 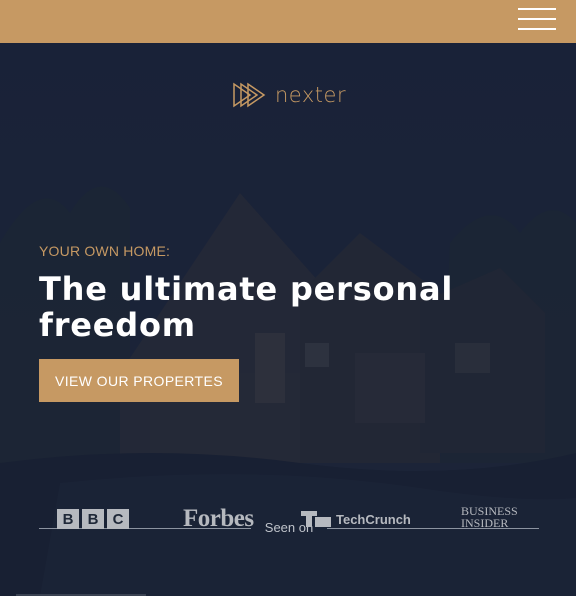 I want to click on techcrunch-text: TechCrunch, so click(x=373, y=519).